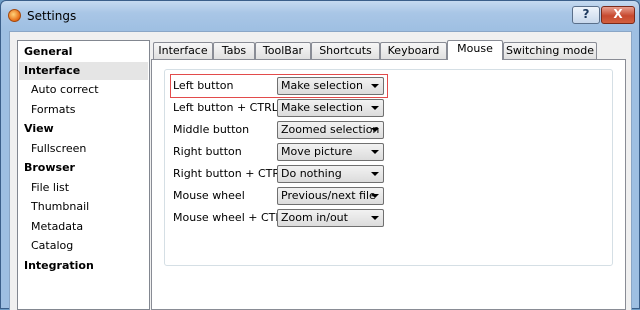 The height and width of the screenshot is (310, 640). Describe the element at coordinates (618, 15) in the screenshot. I see `close-button: X` at that location.